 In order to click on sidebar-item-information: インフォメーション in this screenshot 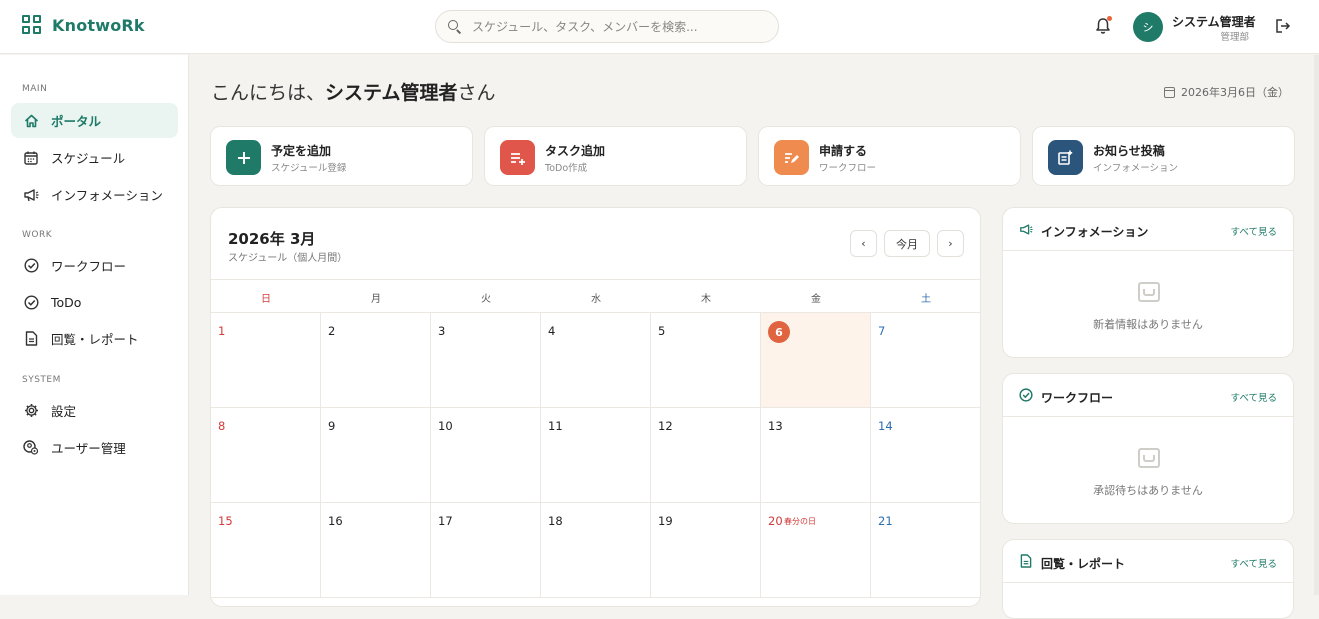, I will do `click(94, 194)`.